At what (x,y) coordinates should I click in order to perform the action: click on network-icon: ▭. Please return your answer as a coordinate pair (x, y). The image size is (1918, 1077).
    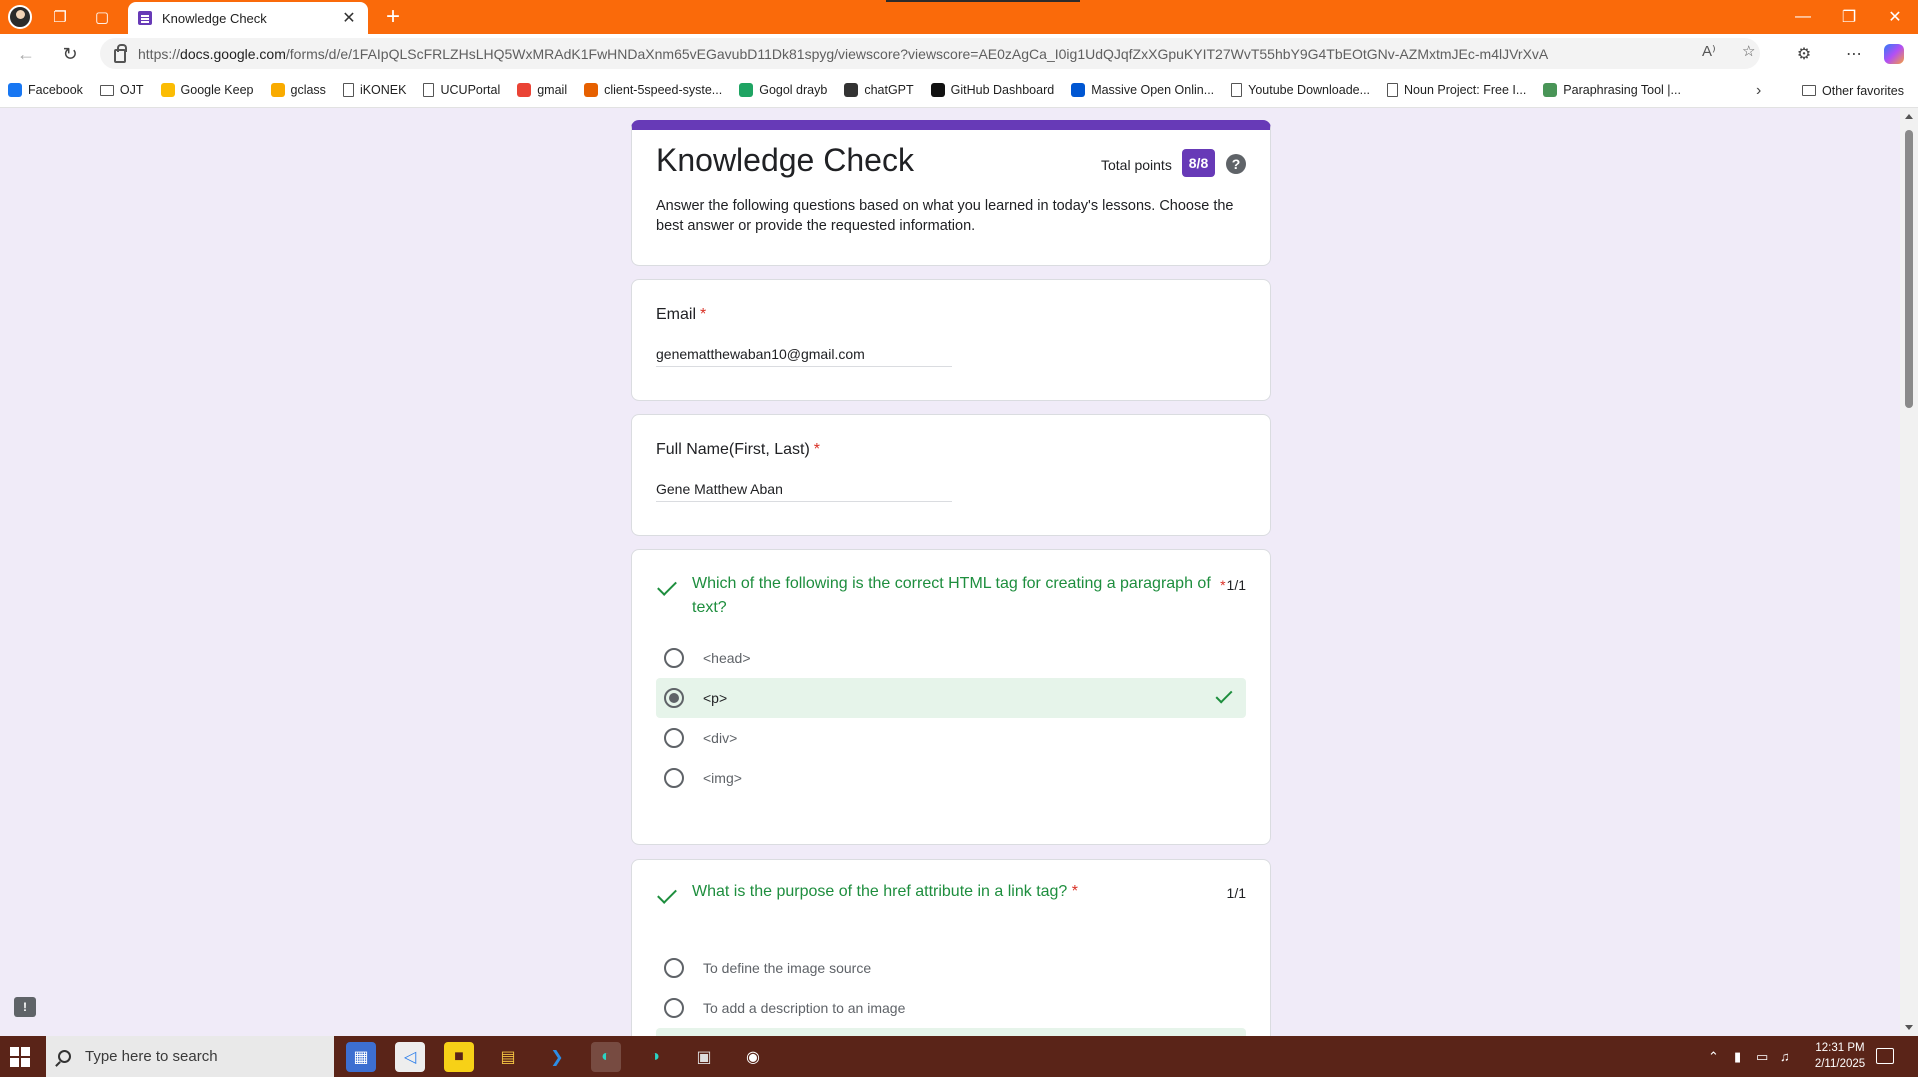
    Looking at the image, I should click on (1762, 1056).